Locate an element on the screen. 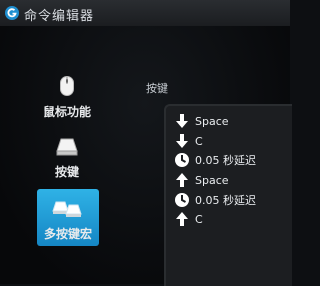 This screenshot has height=286, width=320. sidebar-item-multi-key-macro: 多按键宏 is located at coordinates (68, 217).